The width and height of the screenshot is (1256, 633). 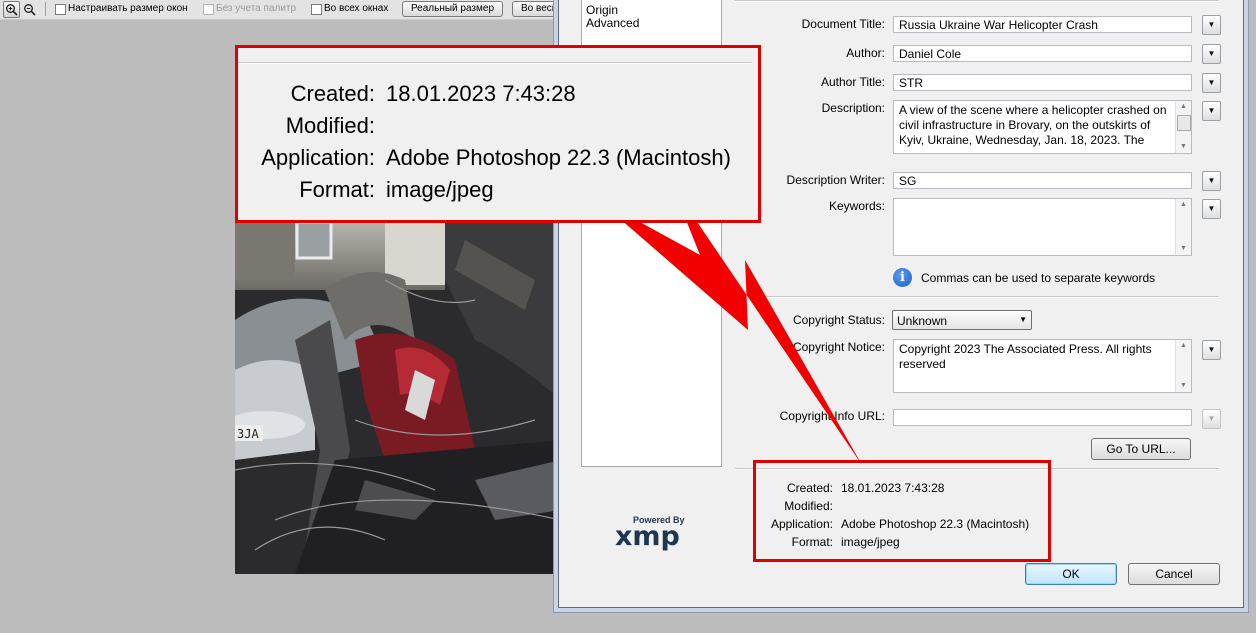 I want to click on arrow-shape, so click(x=729, y=325).